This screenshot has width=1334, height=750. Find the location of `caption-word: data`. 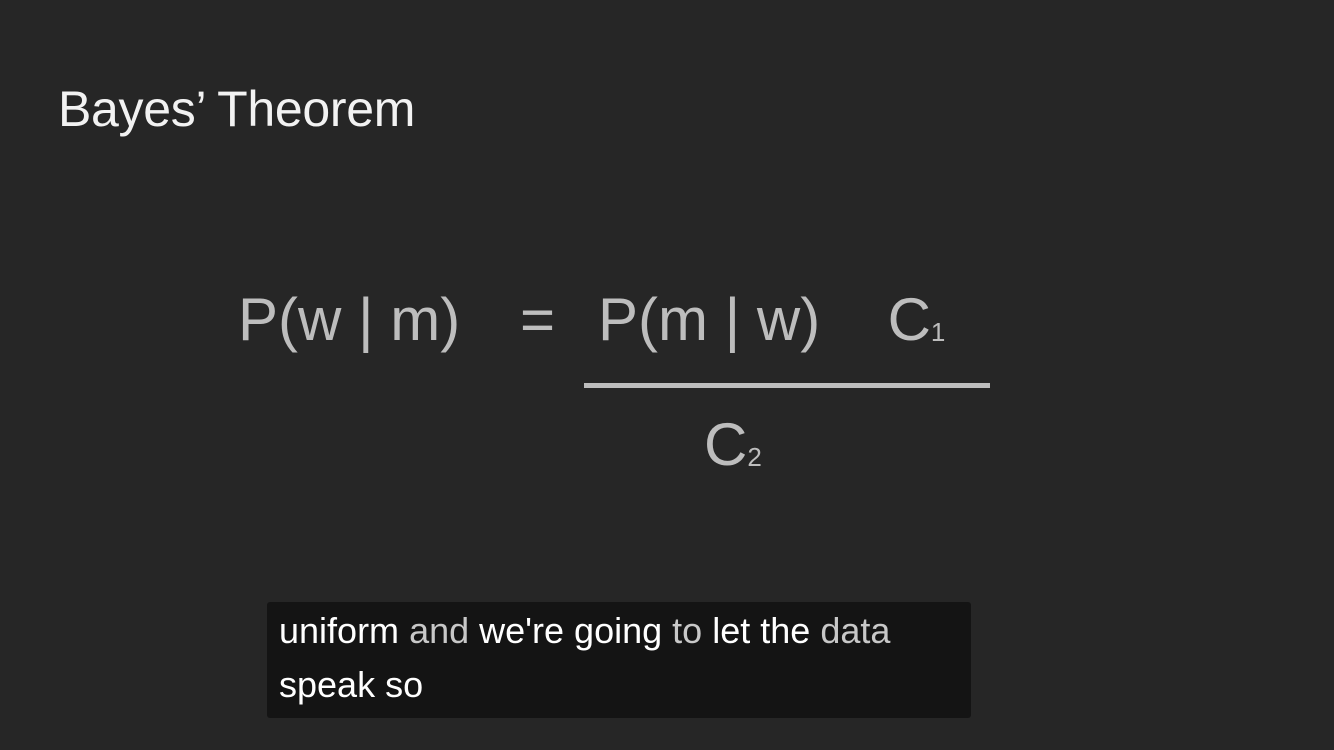

caption-word: data is located at coordinates (855, 630).